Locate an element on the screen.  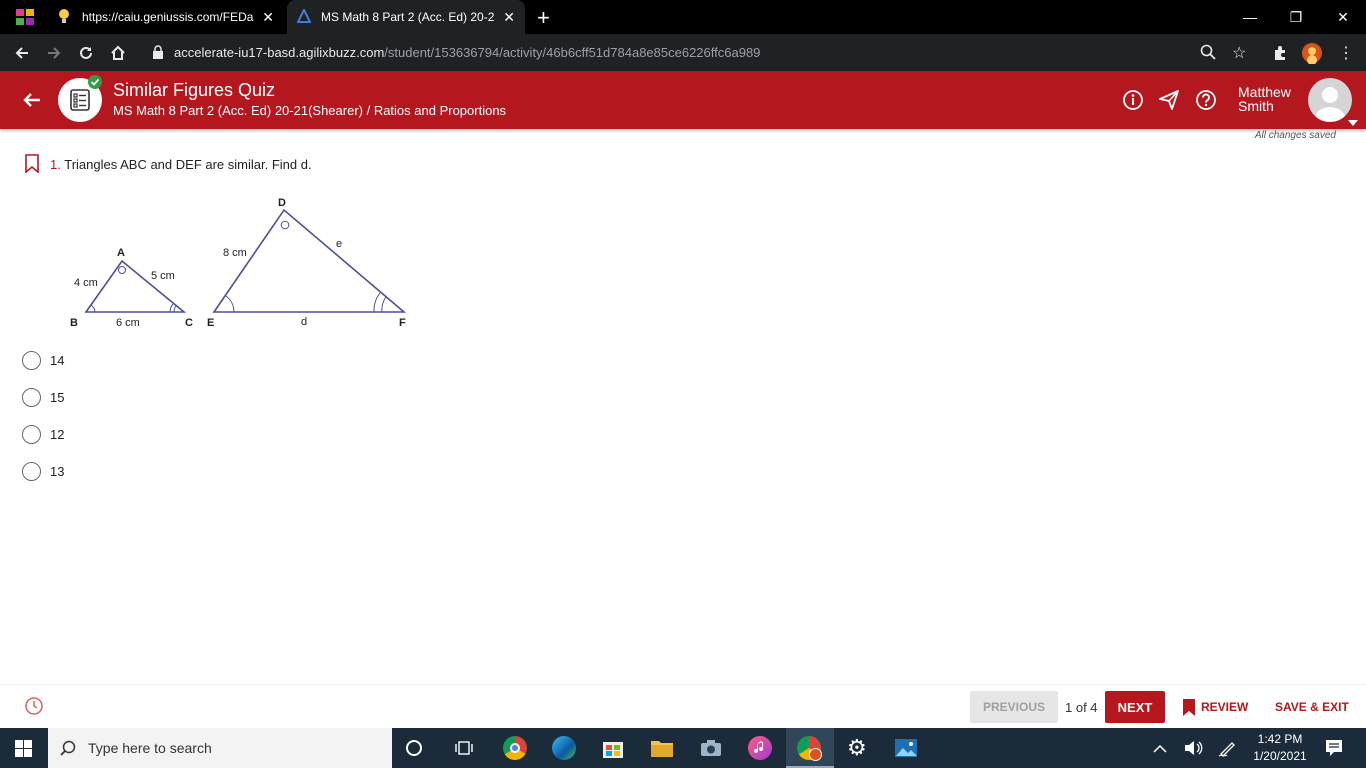
angle-b-mark is located at coordinates (93, 308).